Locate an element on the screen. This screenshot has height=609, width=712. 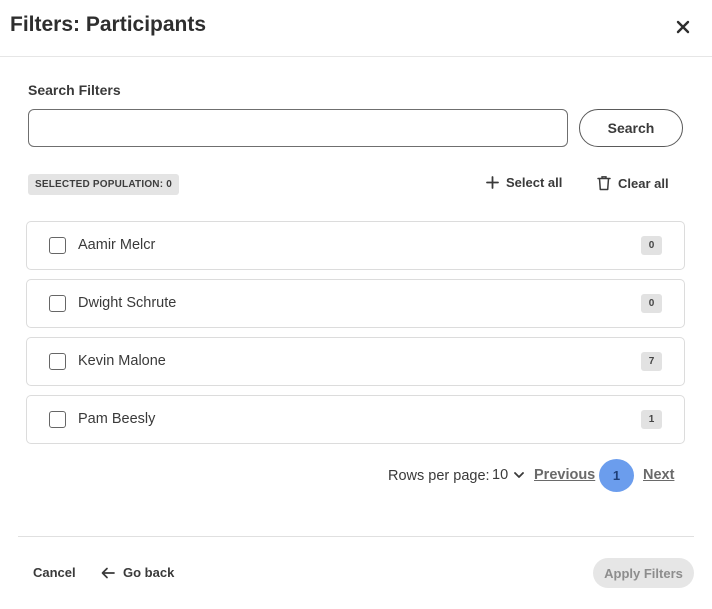
dialog-header: Filters: Participants is located at coordinates (356, 28).